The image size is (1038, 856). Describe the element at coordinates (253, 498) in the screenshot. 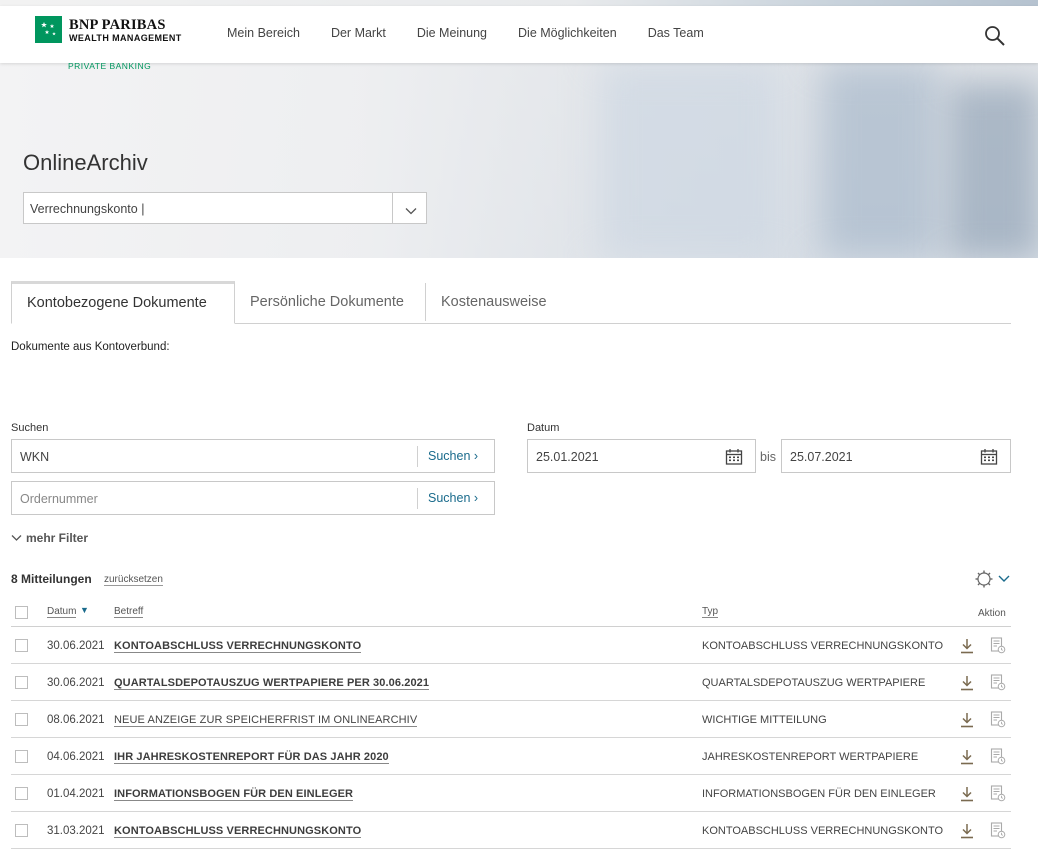

I see `order-search-field: Ordernummer Suchen ›` at that location.